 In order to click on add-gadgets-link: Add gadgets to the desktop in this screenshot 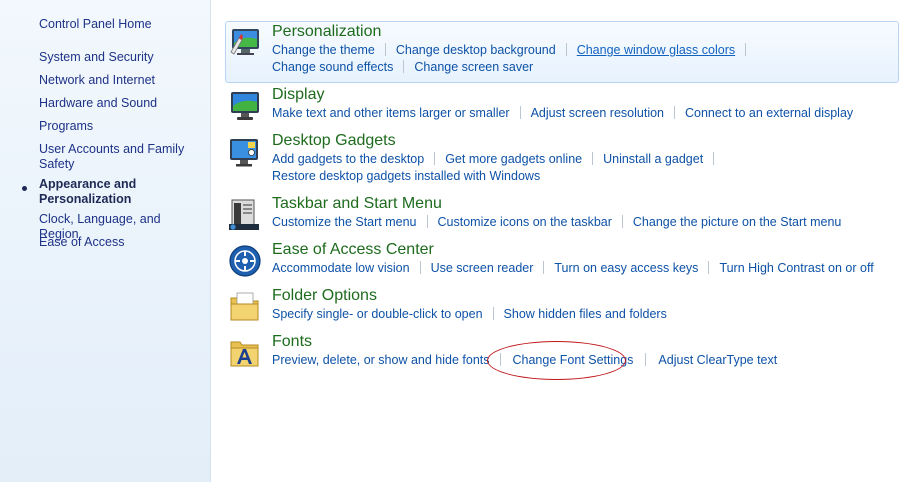, I will do `click(348, 159)`.